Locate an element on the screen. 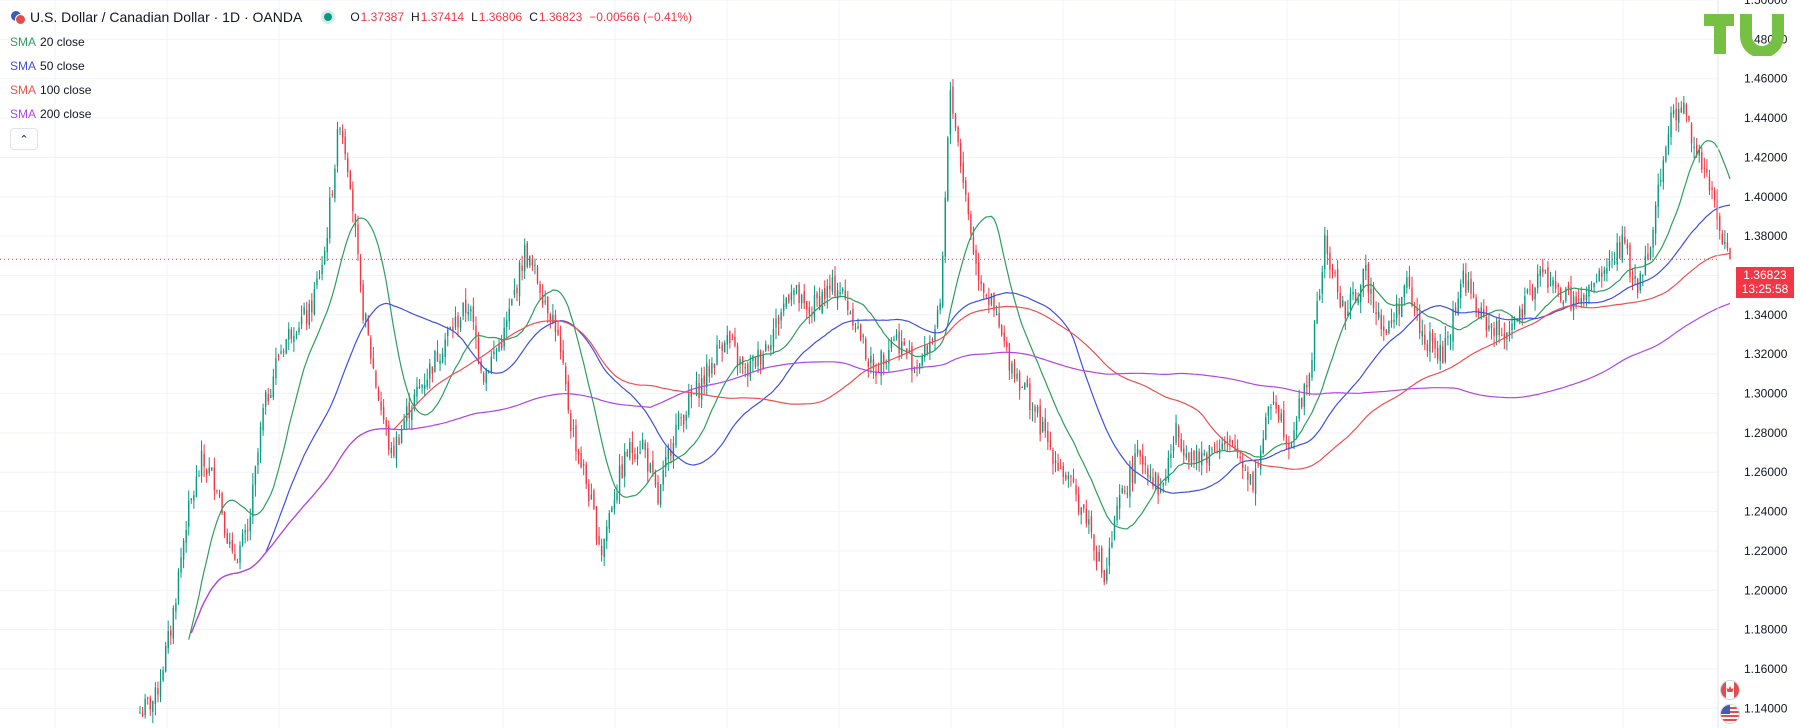 The image size is (1800, 728). indicator-sma-50: SMA 50 close is located at coordinates (47, 66).